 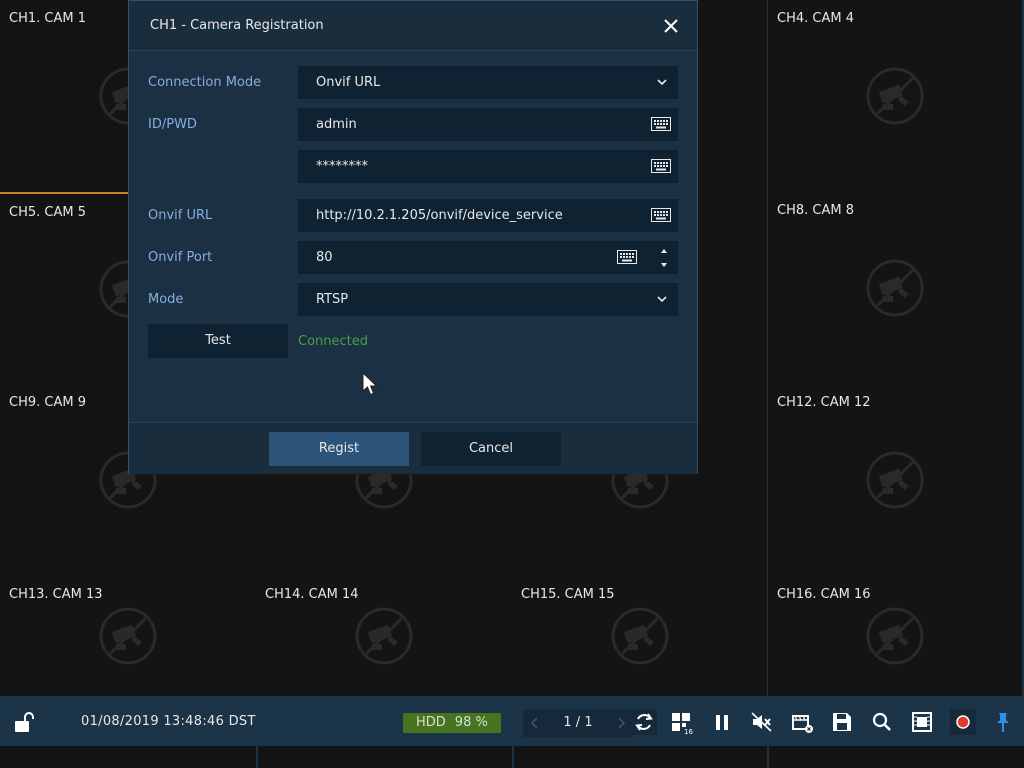 I want to click on camera-title: CH15. CAM 15, so click(x=568, y=594).